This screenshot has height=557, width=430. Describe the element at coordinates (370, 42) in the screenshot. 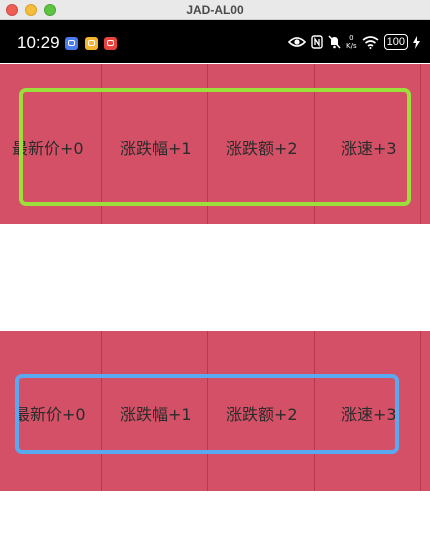

I see `wifi-icon` at that location.